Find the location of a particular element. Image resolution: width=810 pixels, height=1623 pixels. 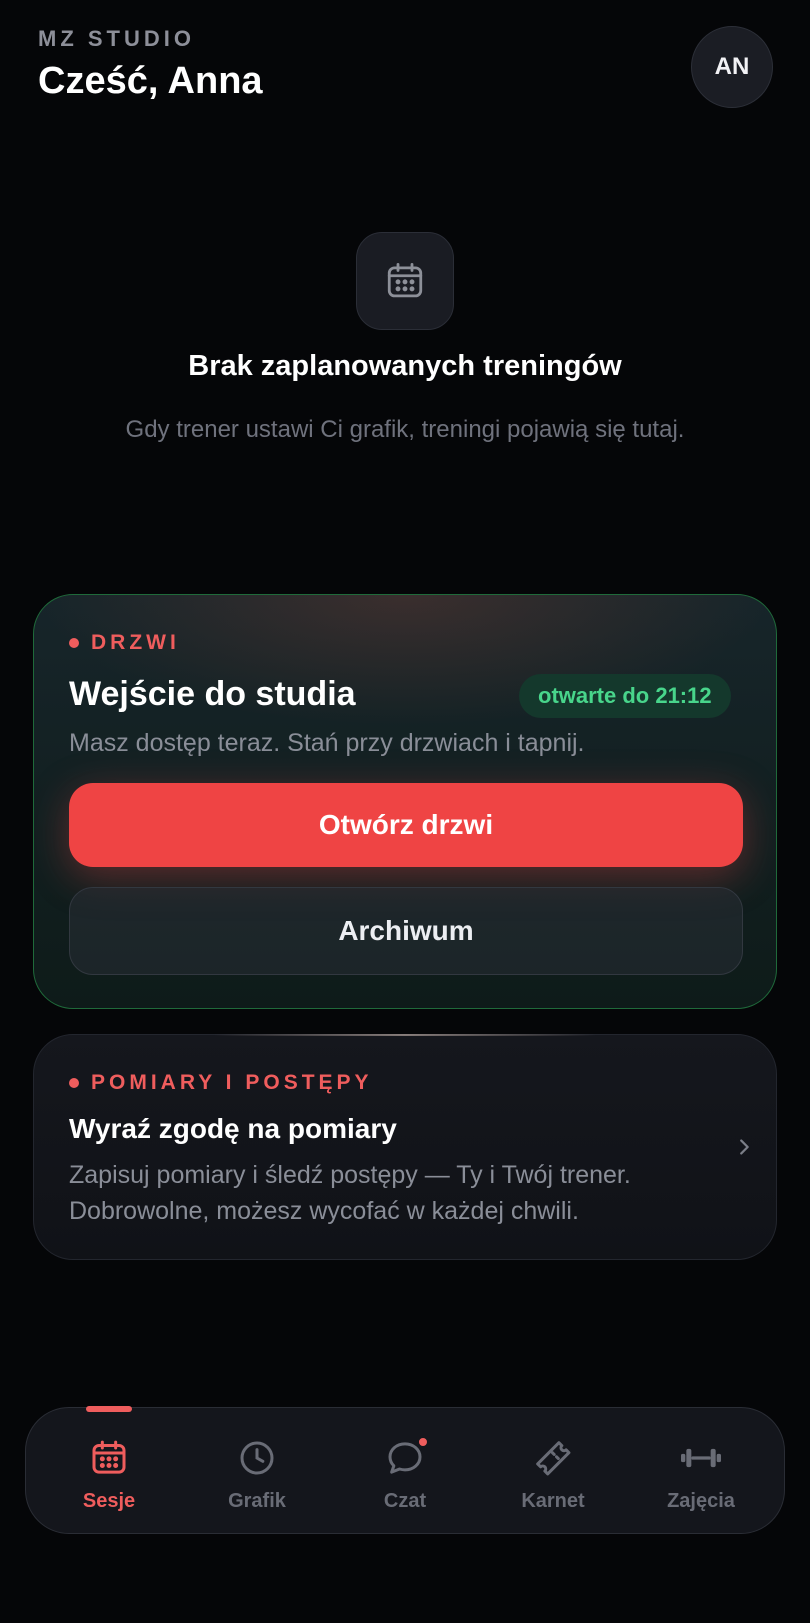

nav-label-zajecia: Zajęcia is located at coordinates (701, 1501).